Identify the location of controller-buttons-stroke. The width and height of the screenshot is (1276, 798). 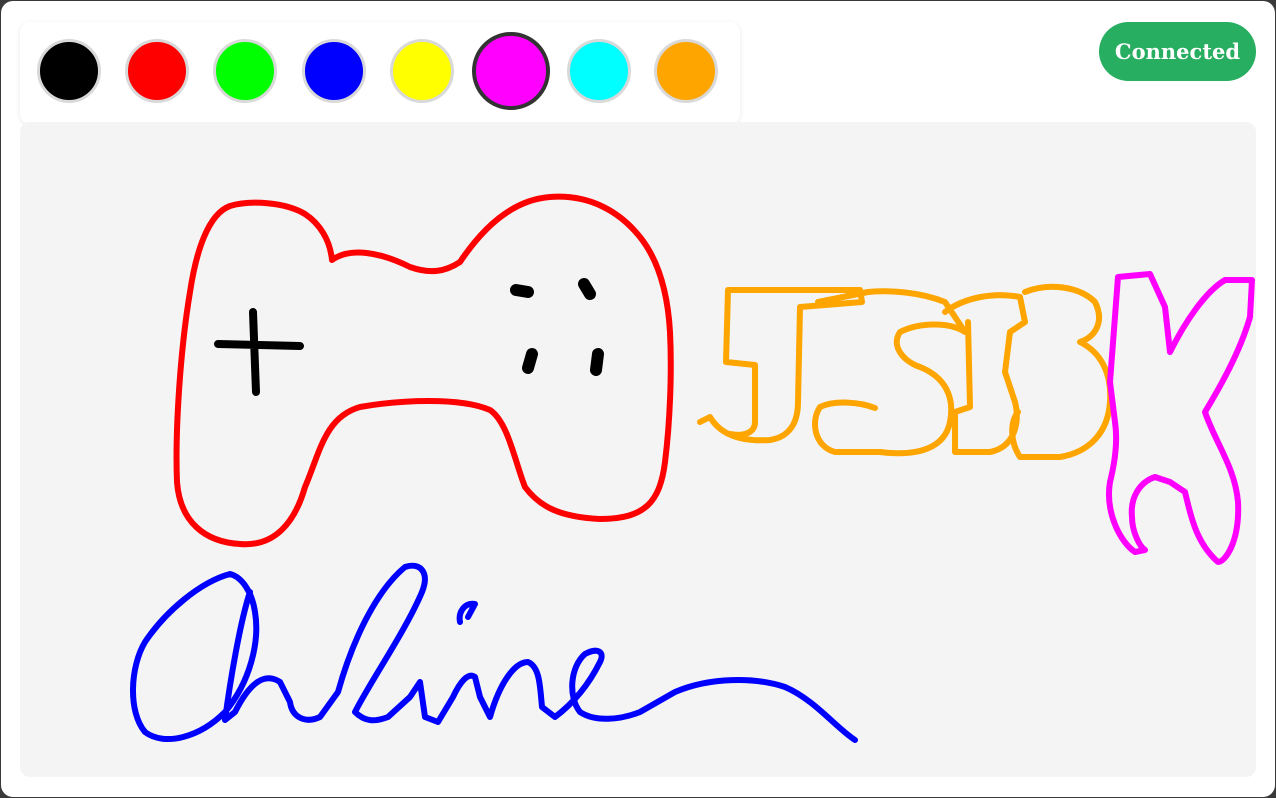
(557, 327).